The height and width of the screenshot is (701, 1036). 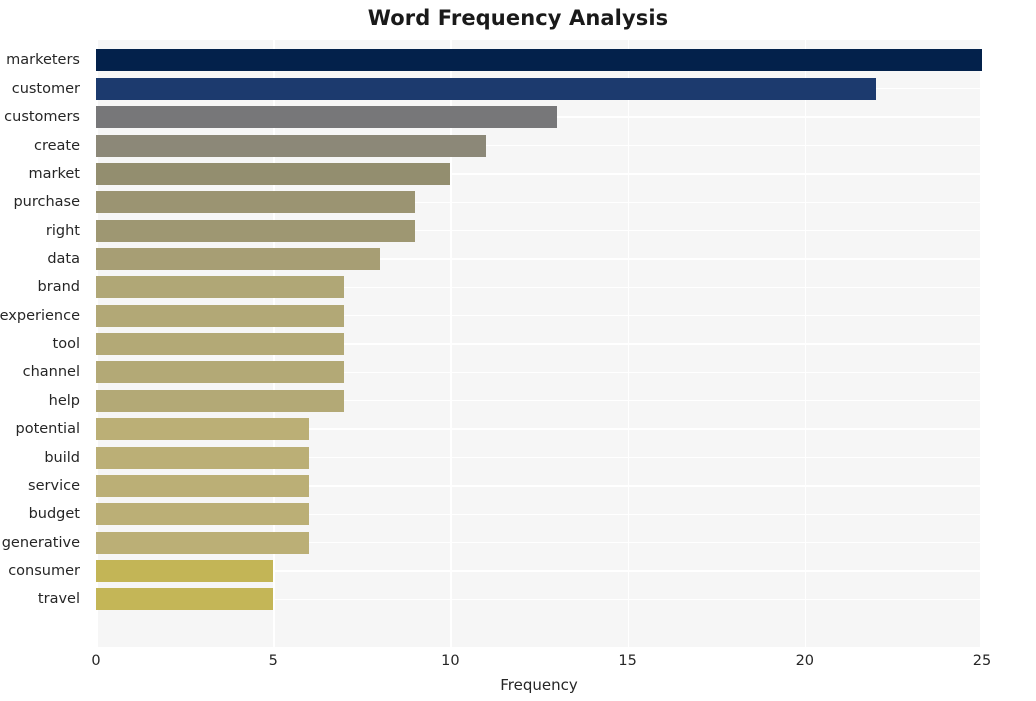 What do you see at coordinates (627, 661) in the screenshot?
I see `x-axis-tick-label: 15` at bounding box center [627, 661].